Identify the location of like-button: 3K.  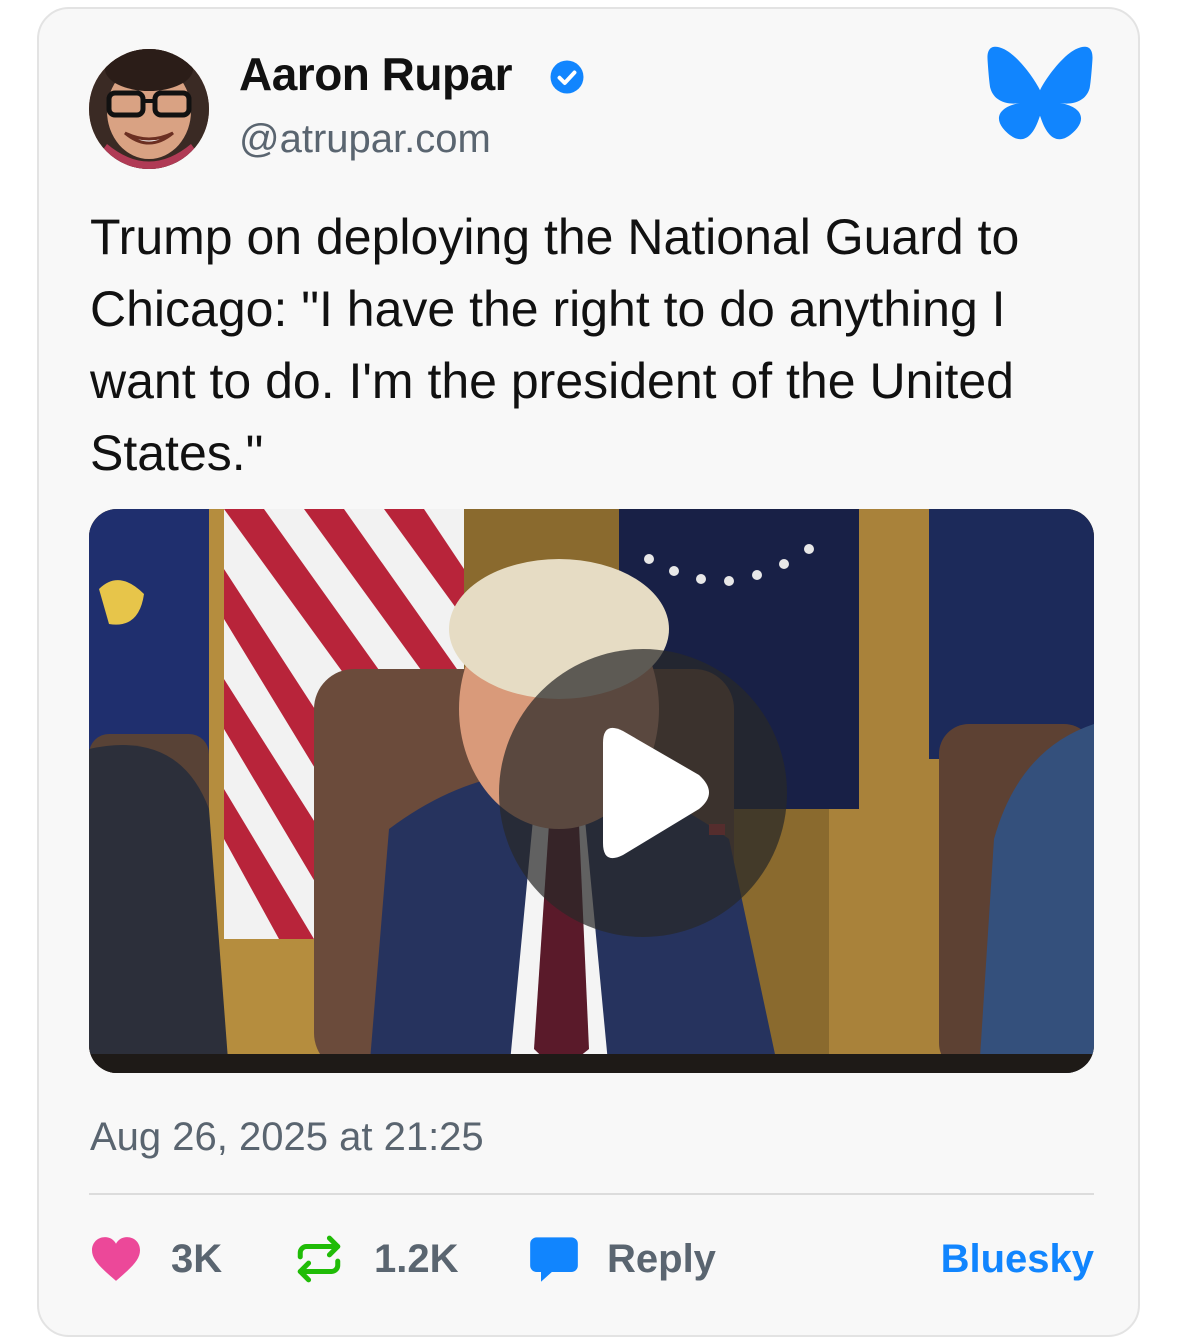
(155, 1259).